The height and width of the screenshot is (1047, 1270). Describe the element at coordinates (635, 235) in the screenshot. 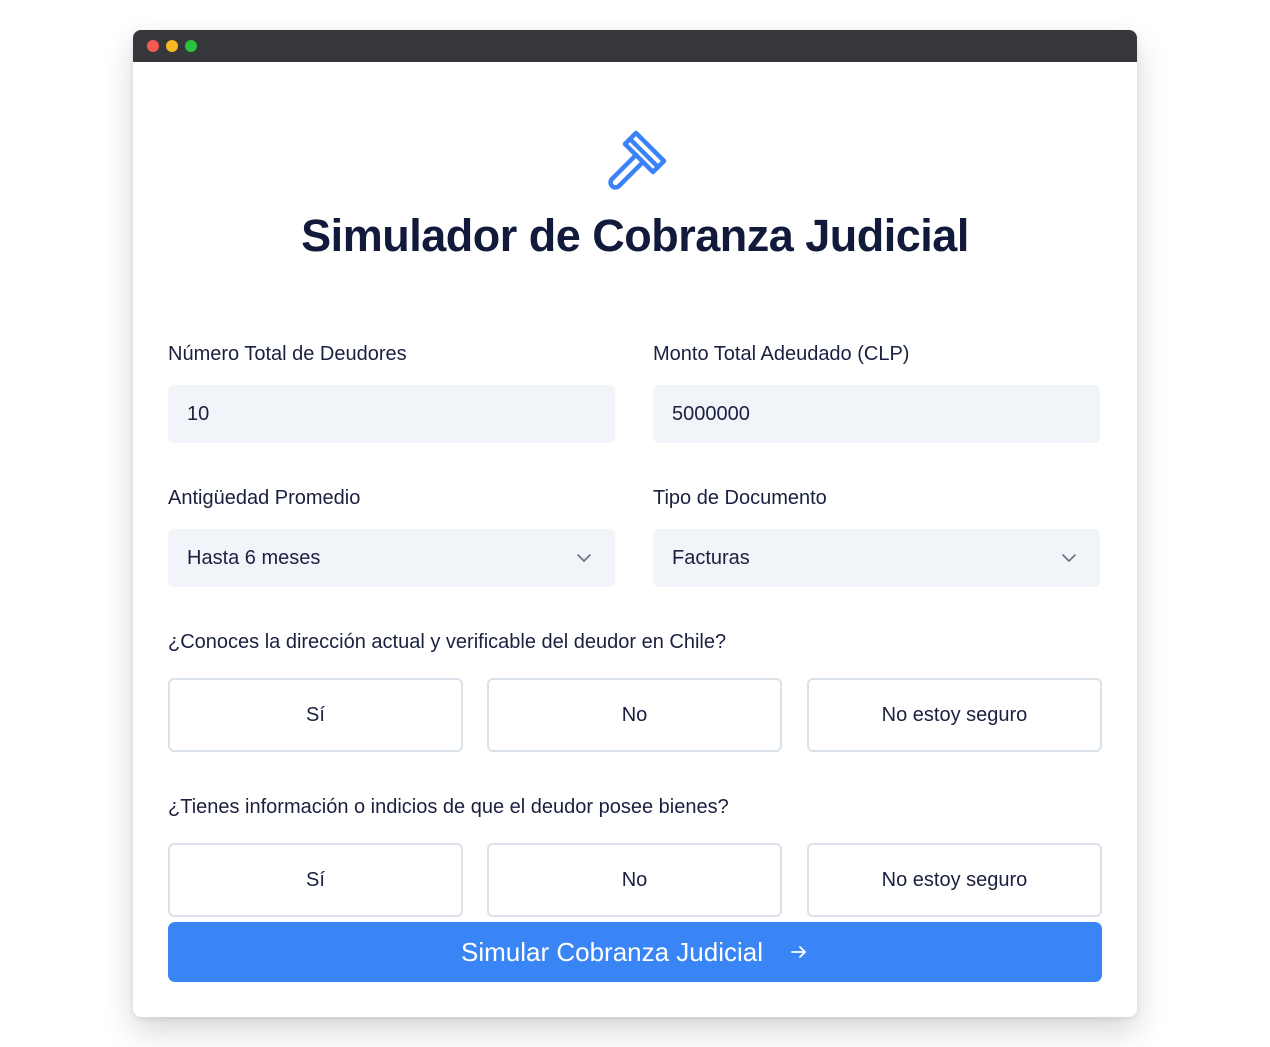

I see `page-title: Simulador de Cobranza Judicial` at that location.